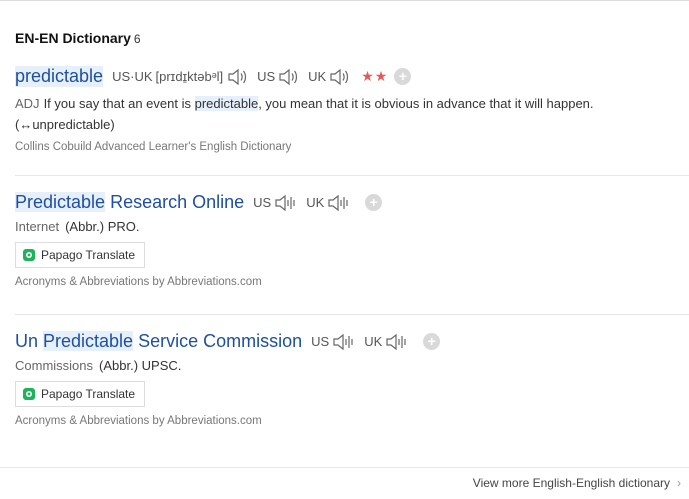 The width and height of the screenshot is (689, 499). I want to click on pronunciation-group: US·UK [prɪdɪ̱ktəbᵊl] US UK ★★ +, so click(262, 77).